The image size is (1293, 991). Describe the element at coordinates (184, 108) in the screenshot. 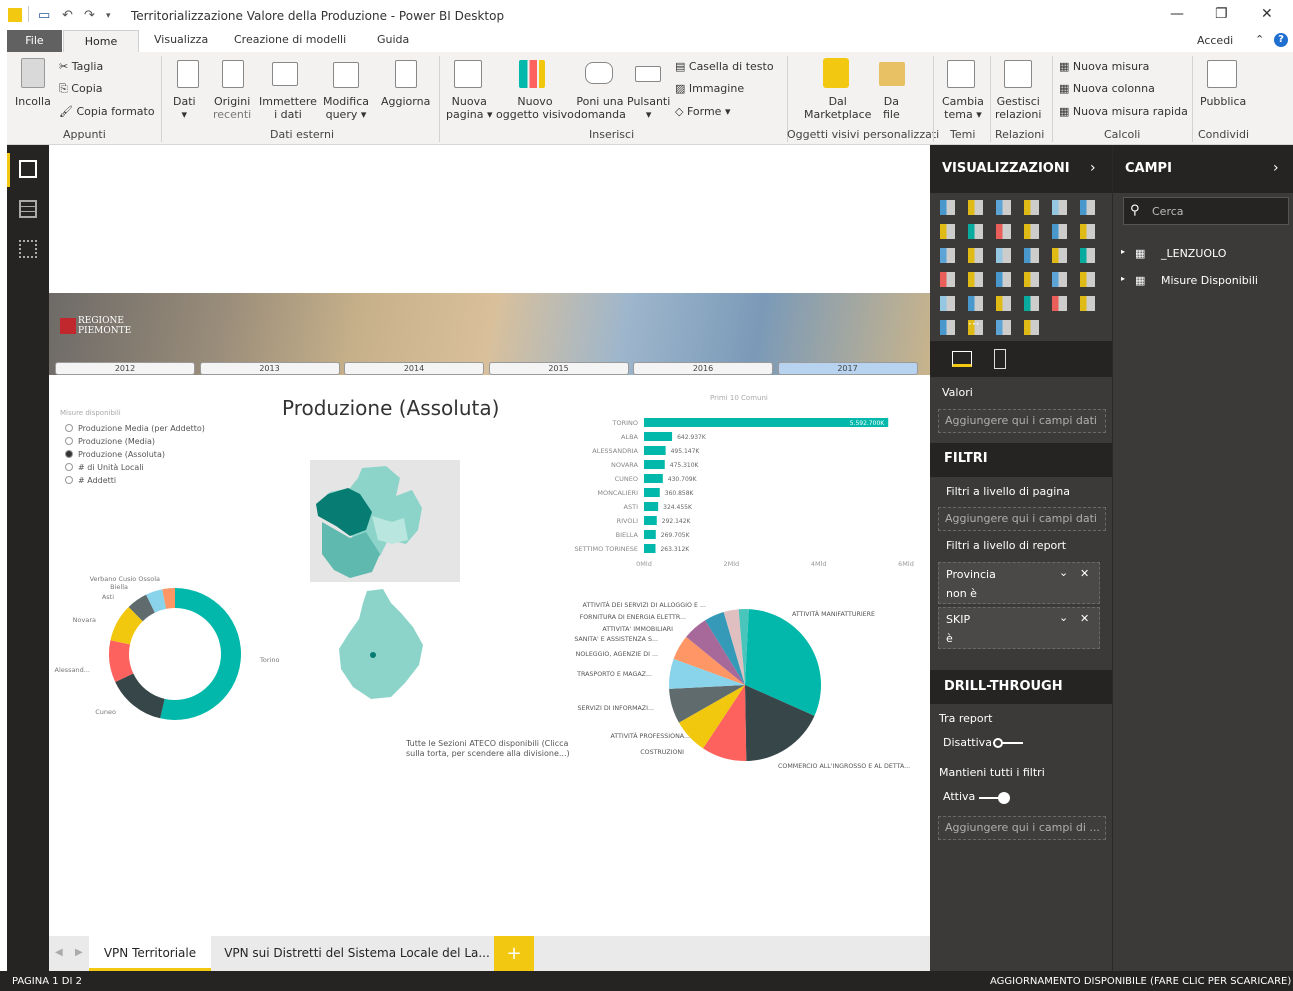

I see `get-data-button: Dati ▾` at that location.